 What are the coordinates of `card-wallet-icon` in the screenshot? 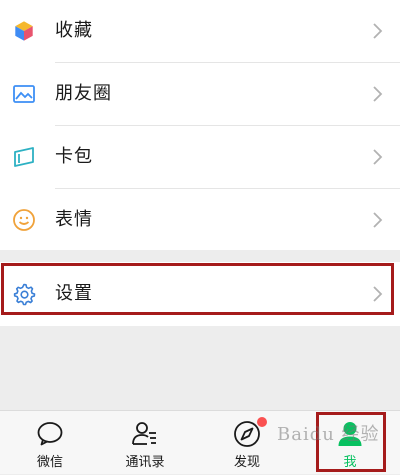 It's located at (24, 157).